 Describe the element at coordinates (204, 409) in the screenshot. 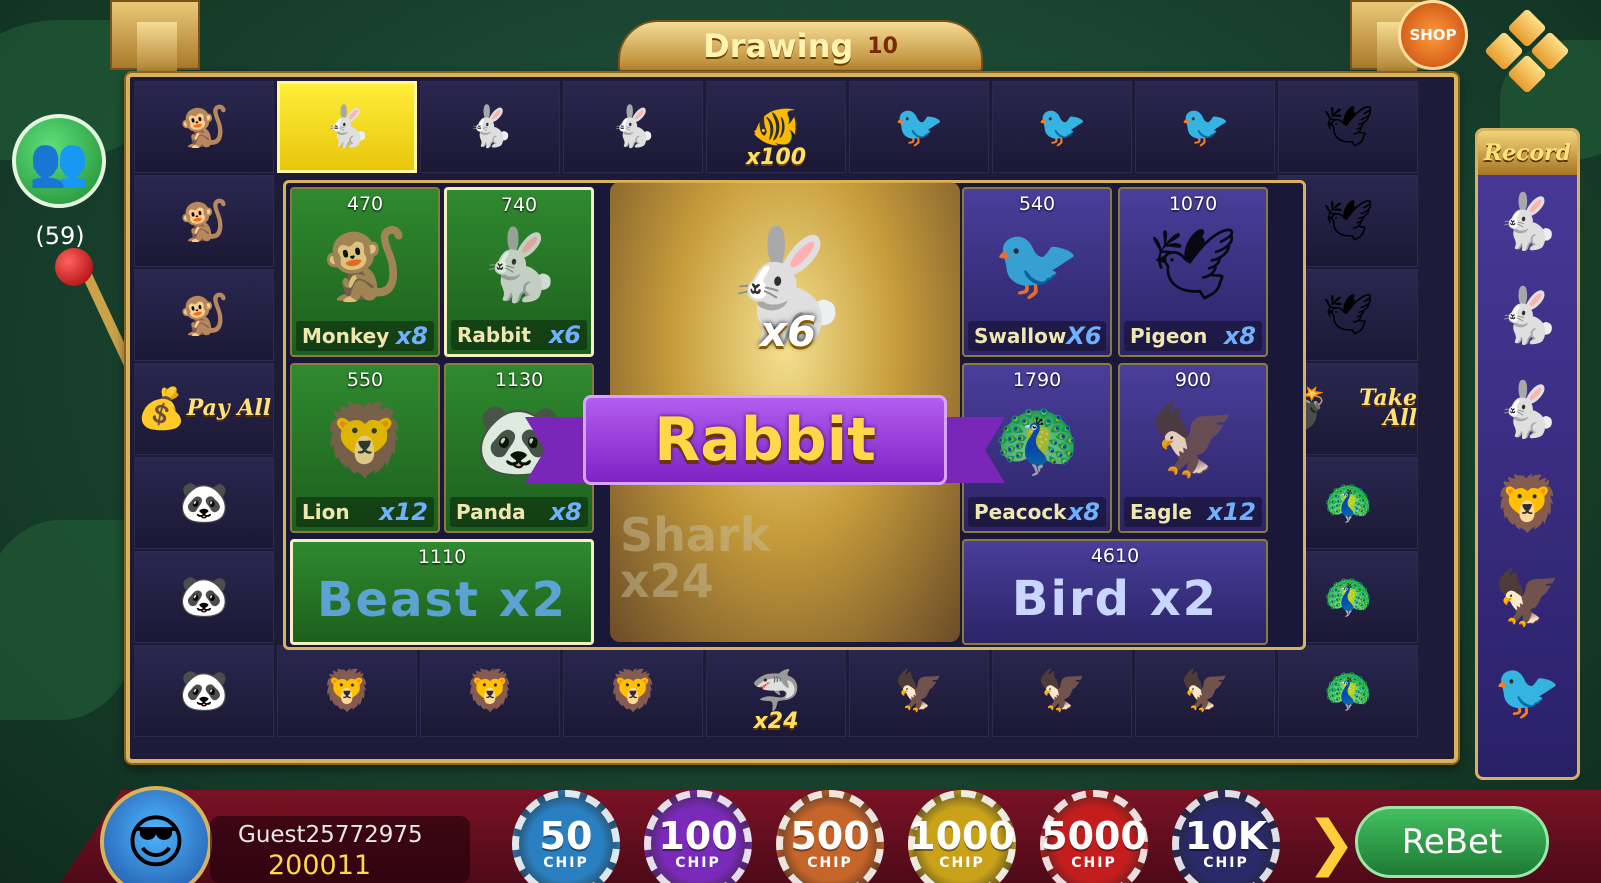

I see `pay-all-cell: 💰 Pay All` at that location.